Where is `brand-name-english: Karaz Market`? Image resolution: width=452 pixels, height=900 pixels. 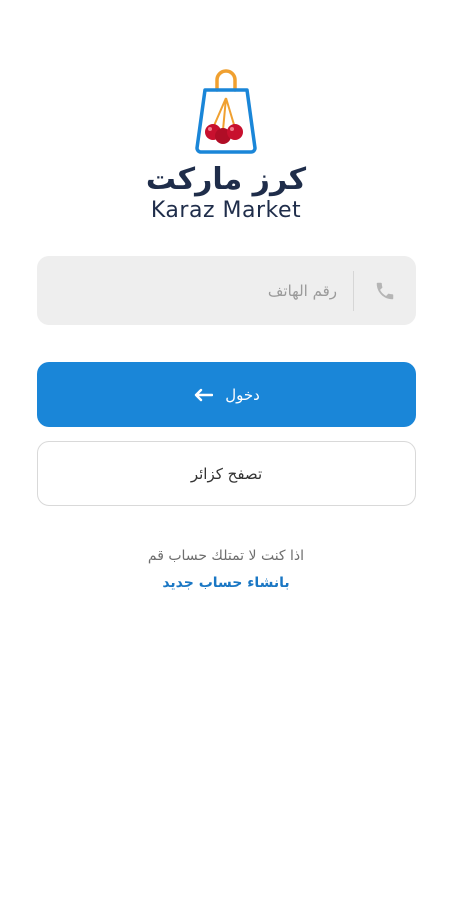 brand-name-english: Karaz Market is located at coordinates (226, 210).